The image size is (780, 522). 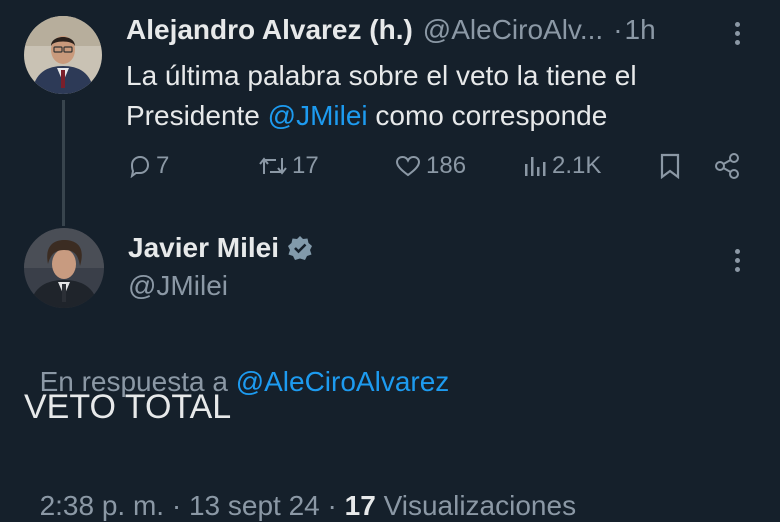 What do you see at coordinates (487, 115) in the screenshot?
I see `tweet-text-part: como corresponde` at bounding box center [487, 115].